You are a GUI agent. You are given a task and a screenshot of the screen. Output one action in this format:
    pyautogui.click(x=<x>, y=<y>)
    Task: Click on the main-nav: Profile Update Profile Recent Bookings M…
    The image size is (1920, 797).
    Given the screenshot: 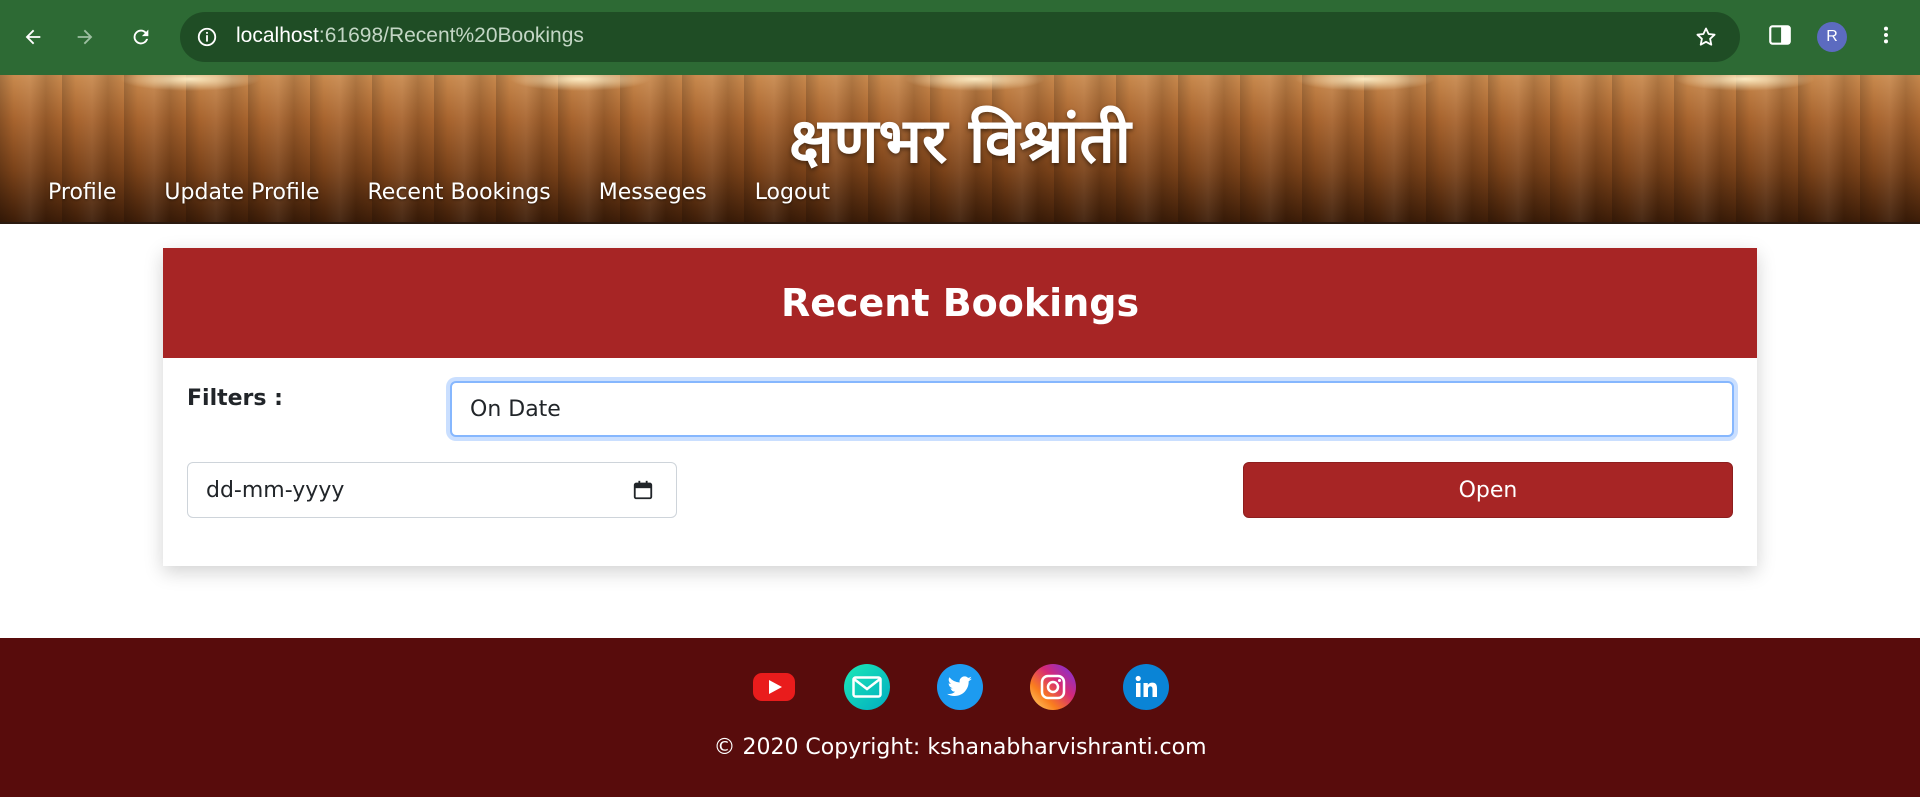 What is the action you would take?
    pyautogui.click(x=439, y=192)
    